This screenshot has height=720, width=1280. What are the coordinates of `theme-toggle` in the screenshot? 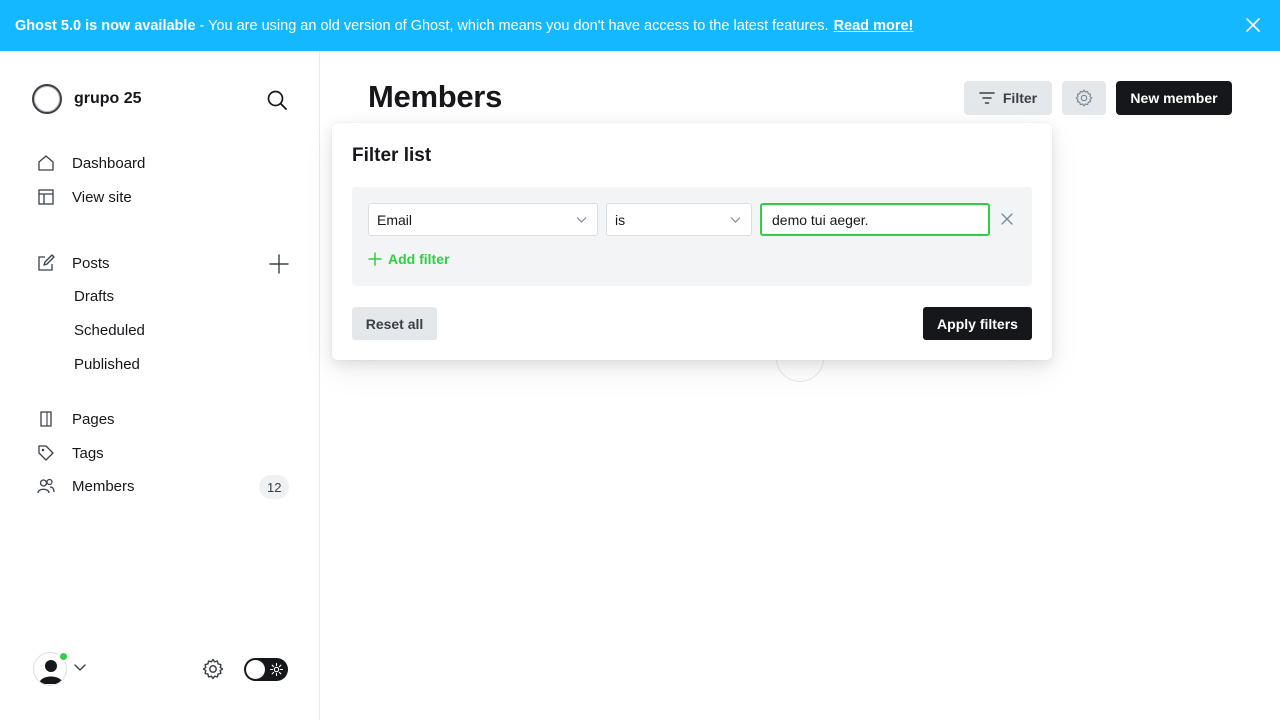 It's located at (266, 669).